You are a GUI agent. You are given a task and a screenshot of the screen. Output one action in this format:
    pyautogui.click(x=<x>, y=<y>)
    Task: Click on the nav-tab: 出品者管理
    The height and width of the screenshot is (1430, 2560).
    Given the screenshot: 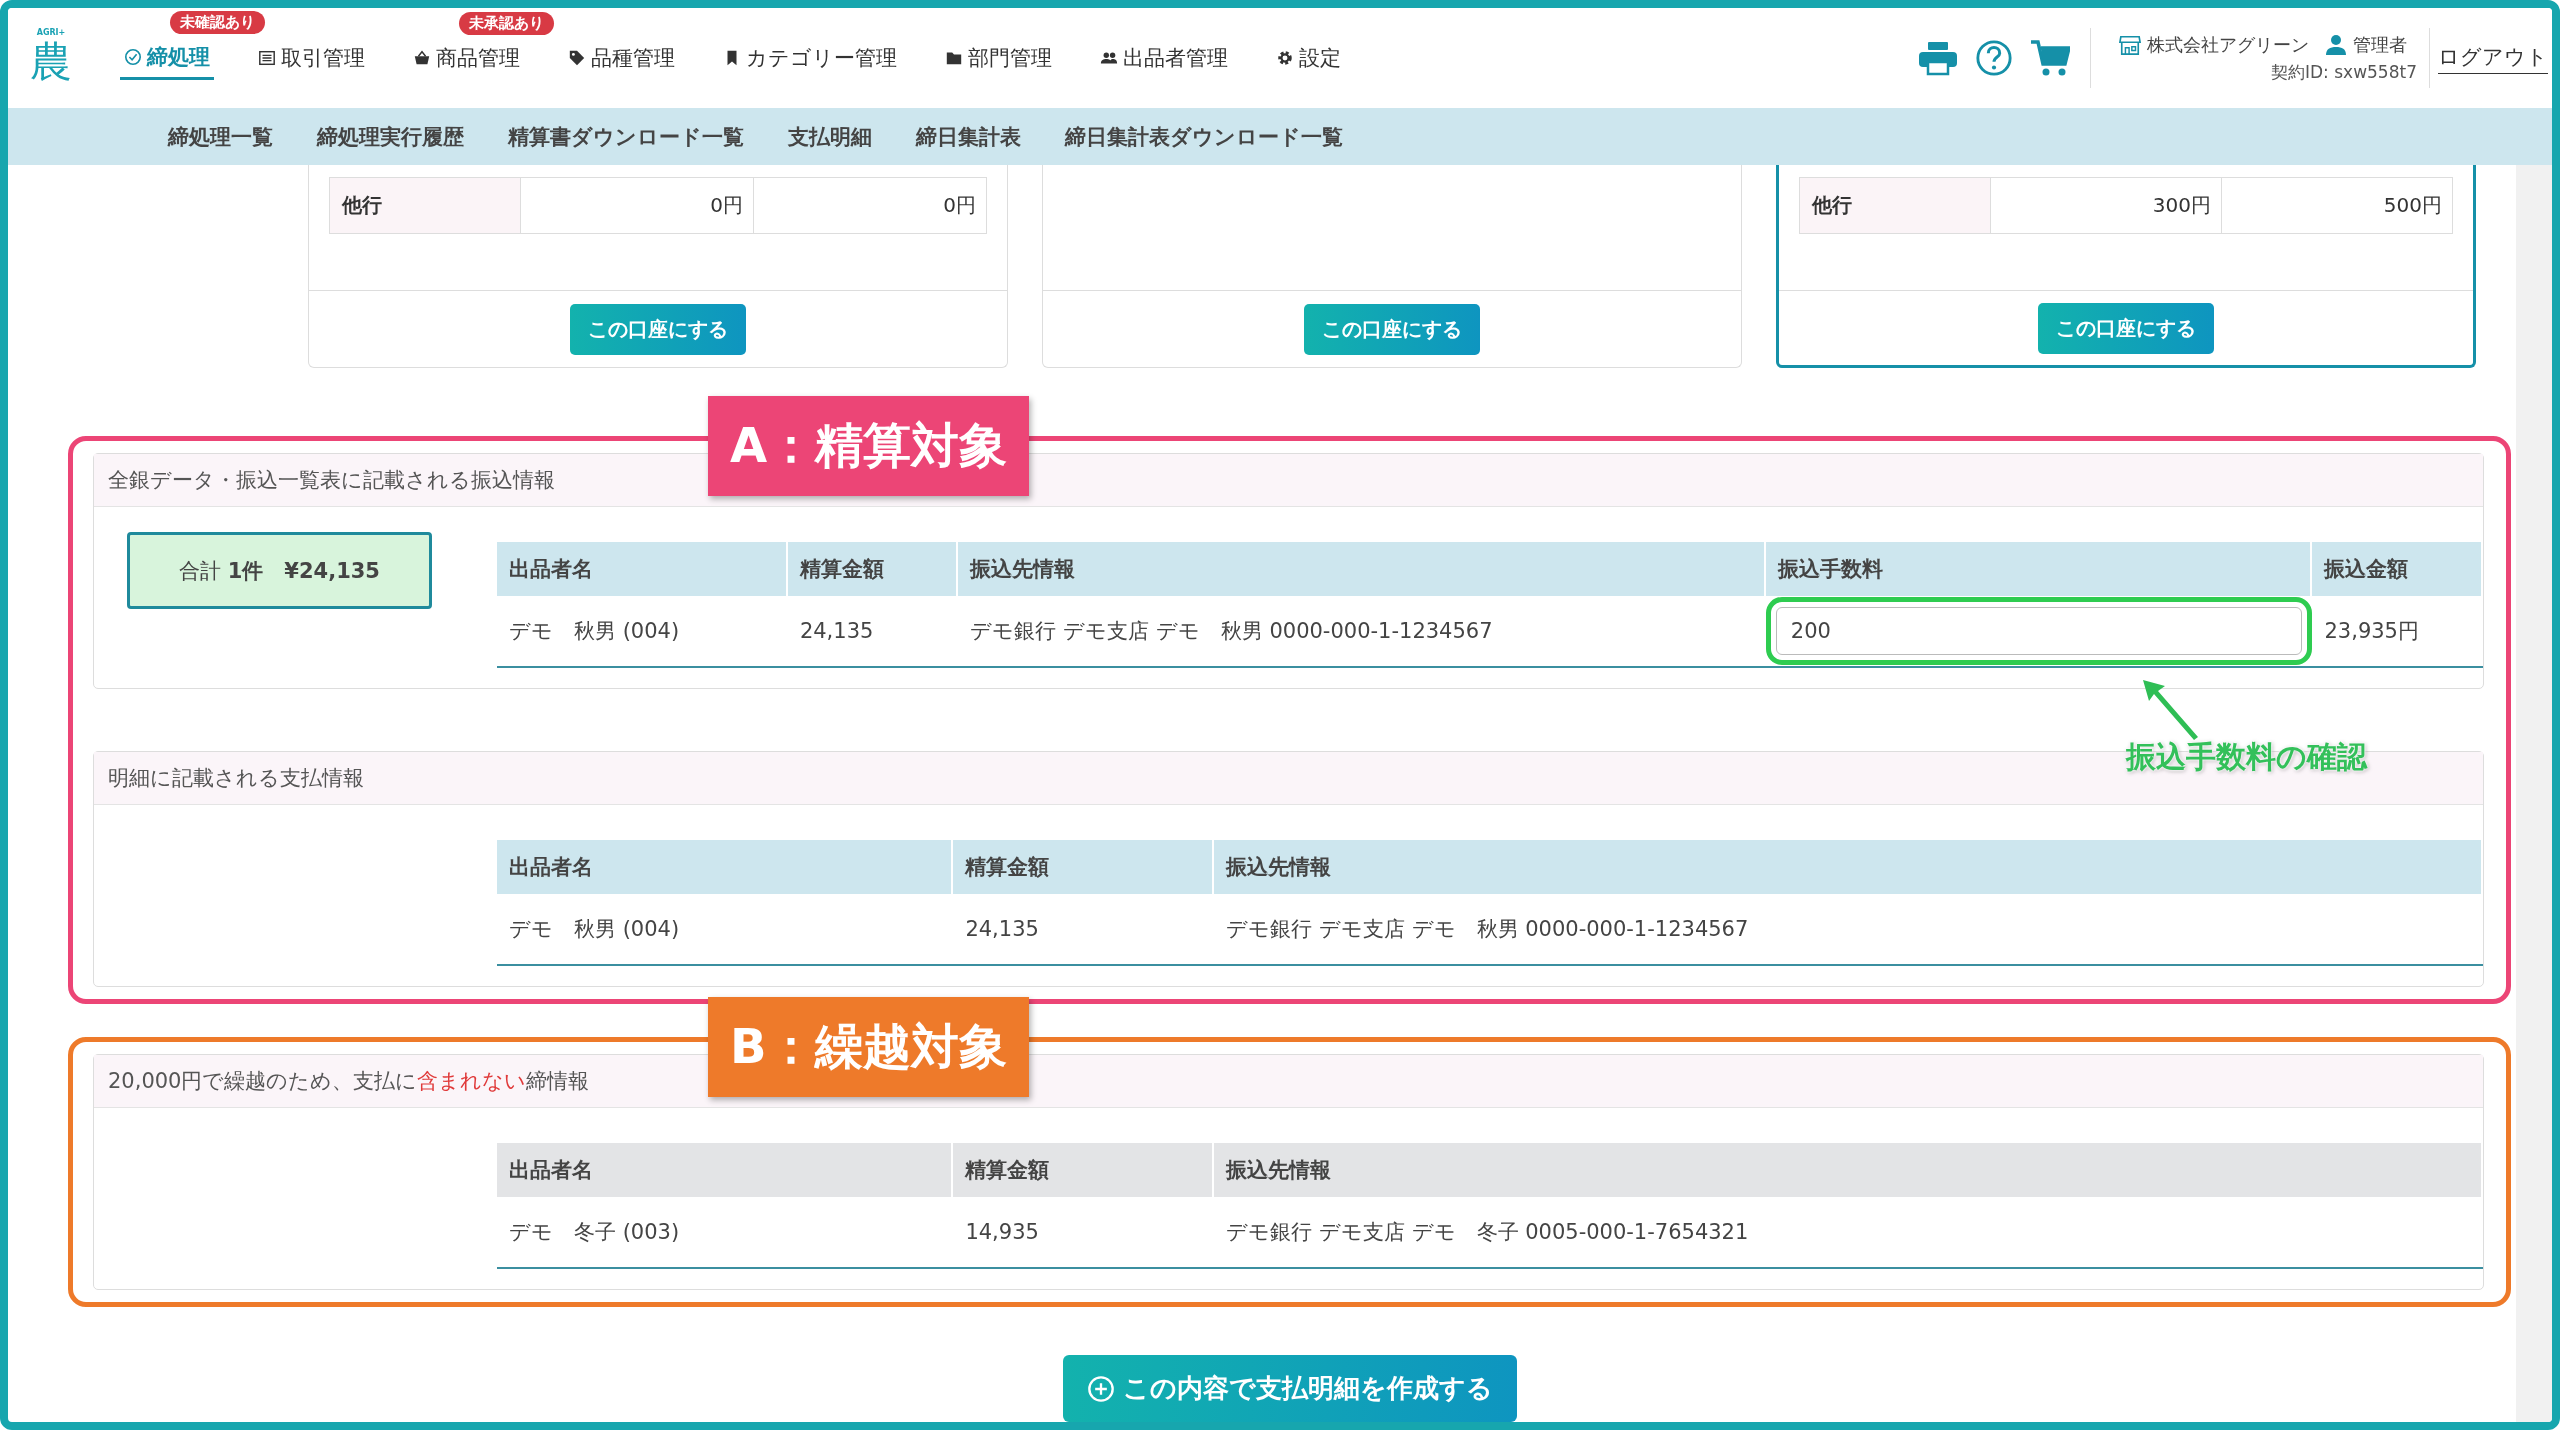 What is the action you would take?
    pyautogui.click(x=1164, y=58)
    